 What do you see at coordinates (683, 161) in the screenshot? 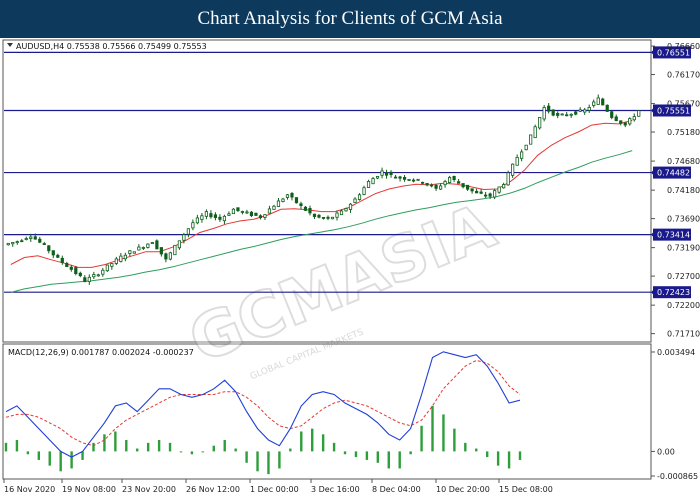
I see `price-tick-label: 0.74680` at bounding box center [683, 161].